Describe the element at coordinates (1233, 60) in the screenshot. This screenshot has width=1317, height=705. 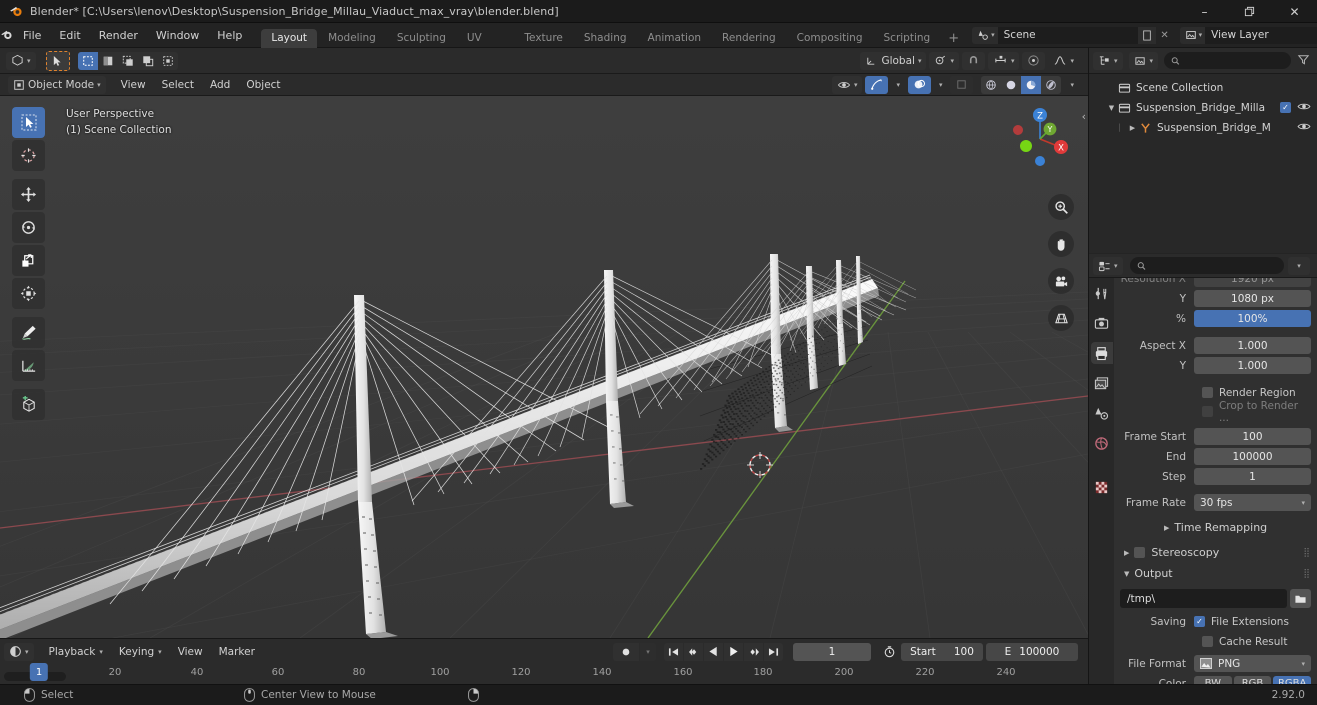
I see `outliner-search-field` at that location.